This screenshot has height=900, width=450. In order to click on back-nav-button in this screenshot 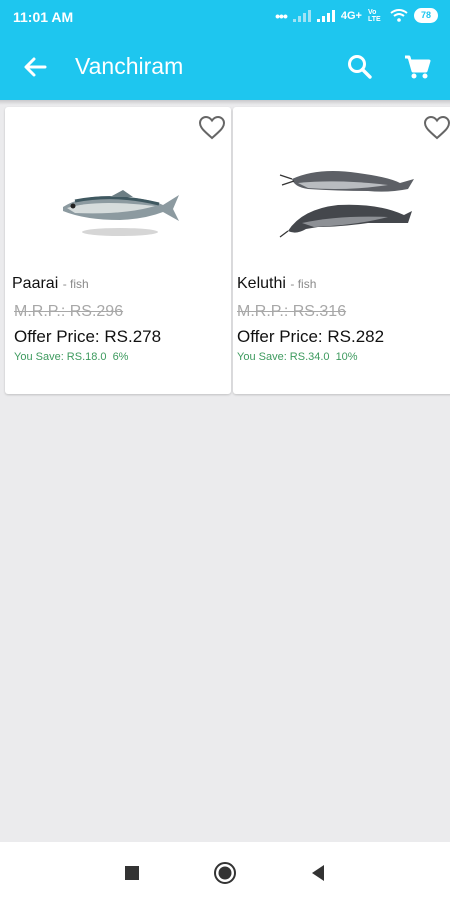, I will do `click(318, 873)`.